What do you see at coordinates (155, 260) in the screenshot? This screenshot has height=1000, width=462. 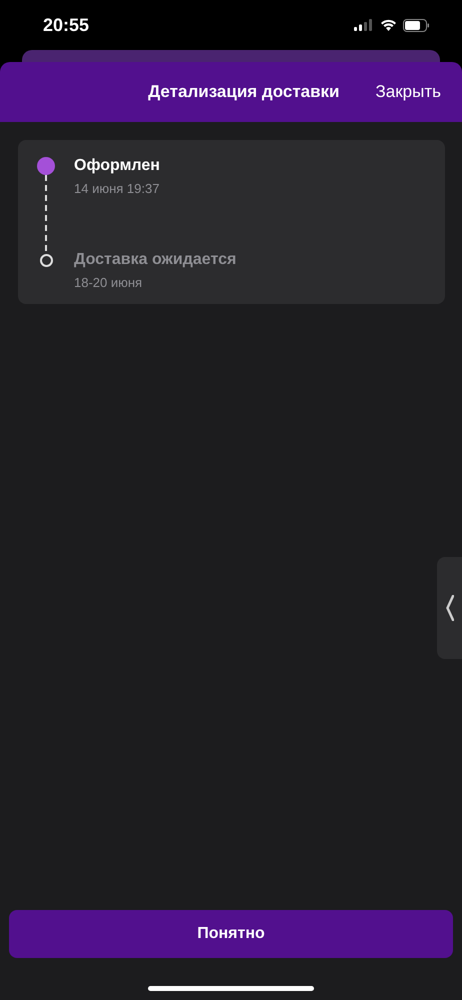 I see `step-title: Доставка ожидается` at bounding box center [155, 260].